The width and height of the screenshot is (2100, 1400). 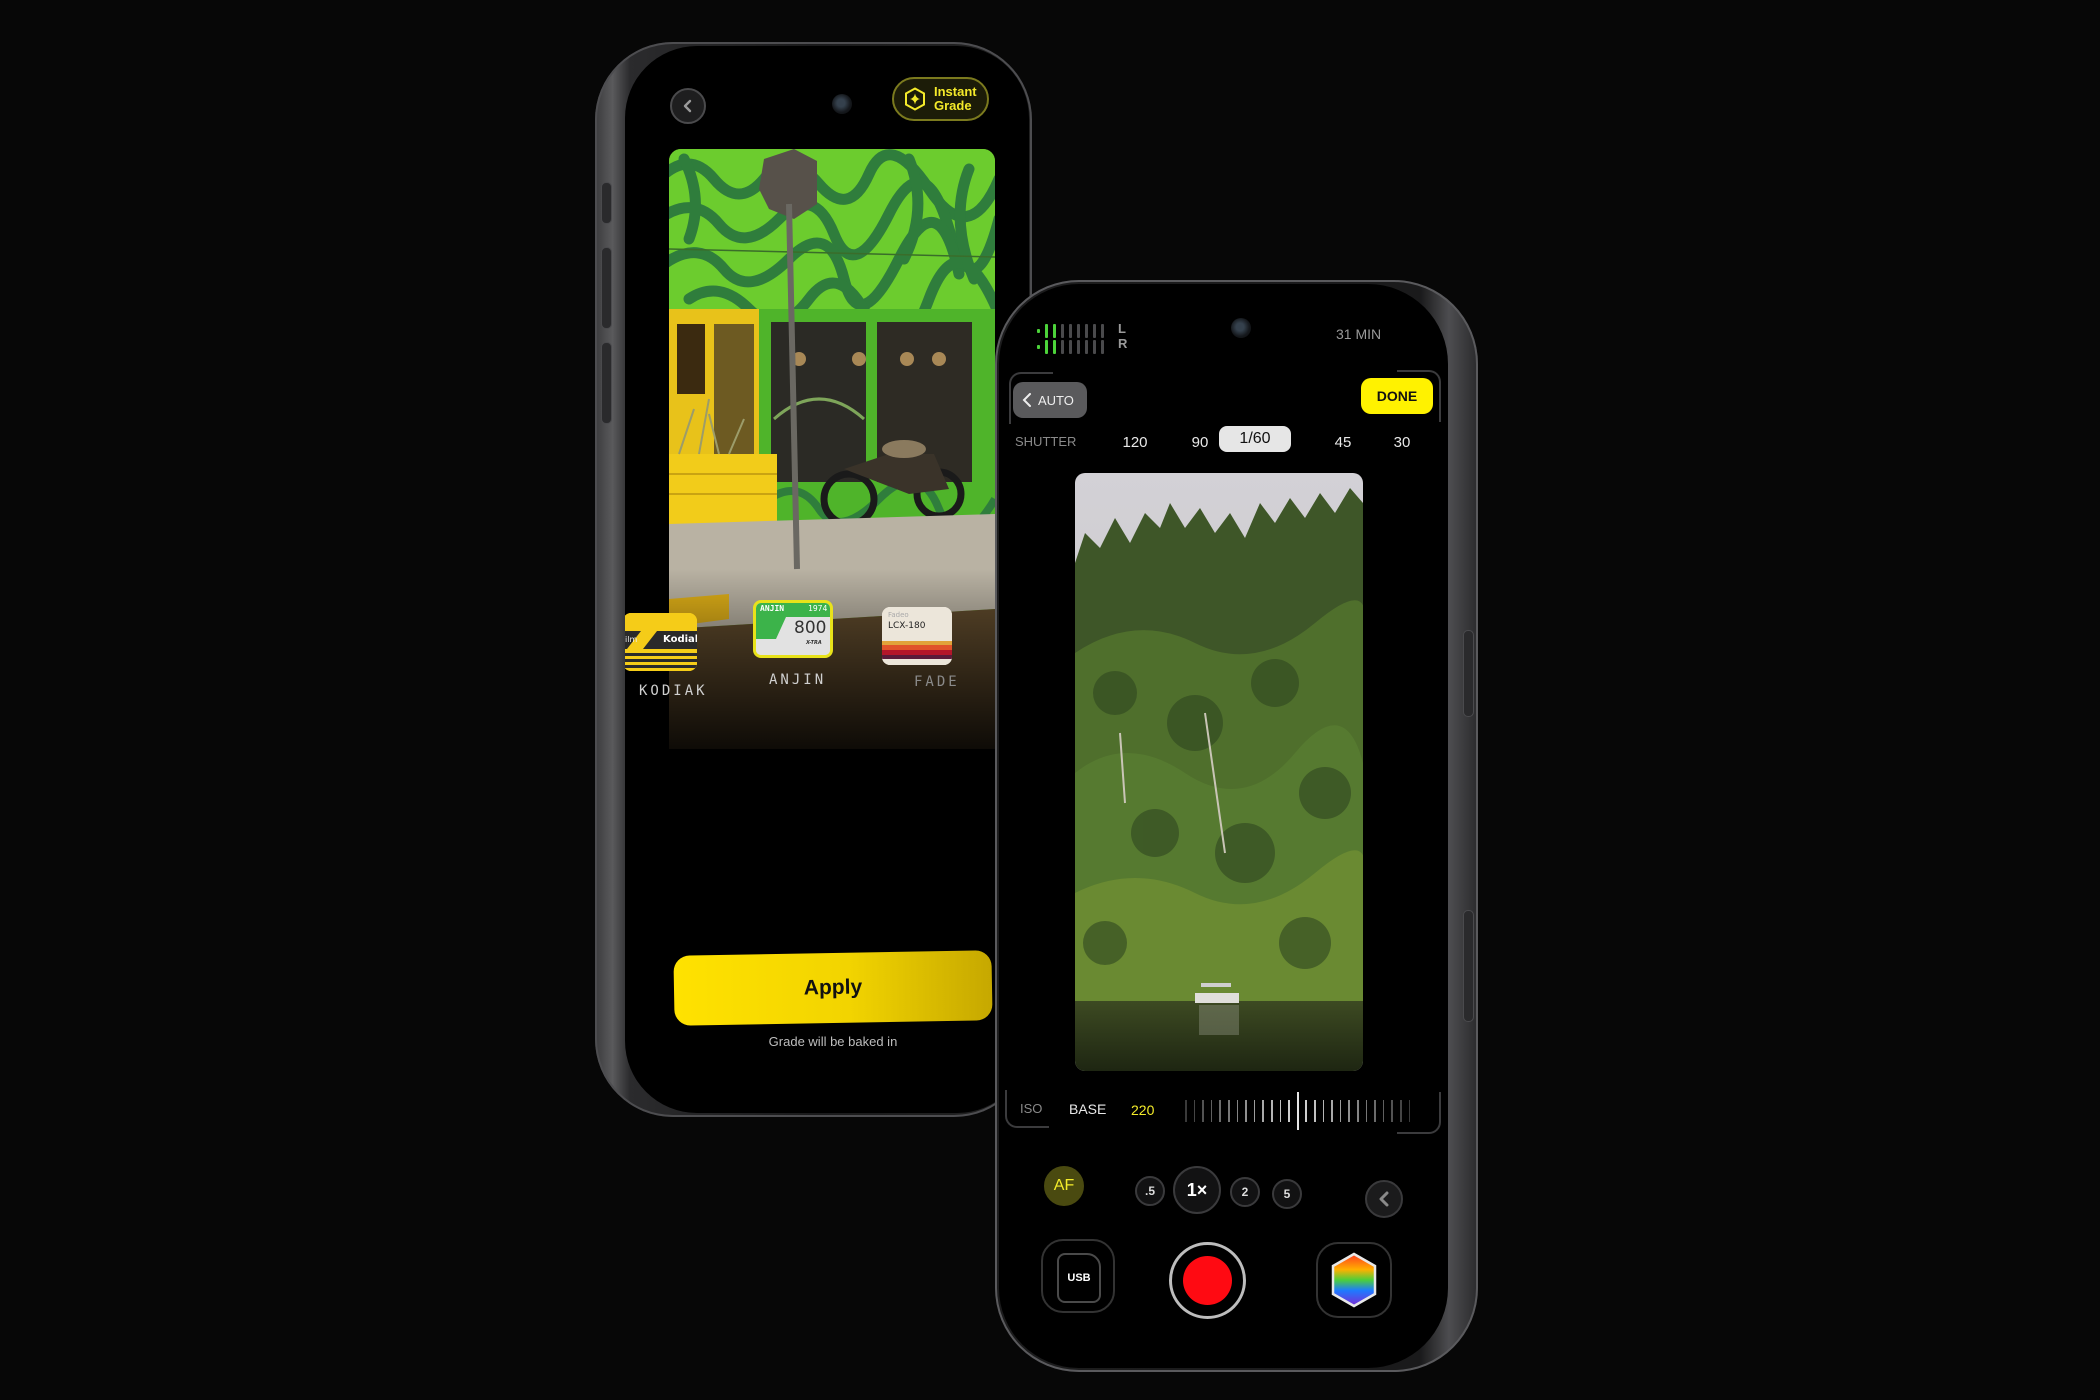 I want to click on iso-dial-slider, so click(x=1300, y=1112).